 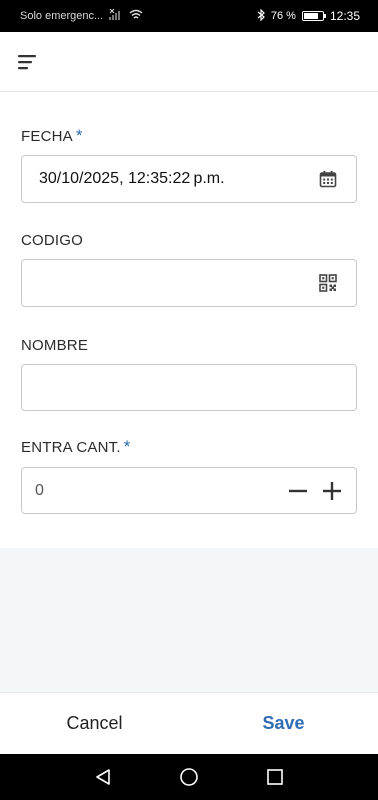 What do you see at coordinates (52, 240) in the screenshot?
I see `codigo-label: CODIGO` at bounding box center [52, 240].